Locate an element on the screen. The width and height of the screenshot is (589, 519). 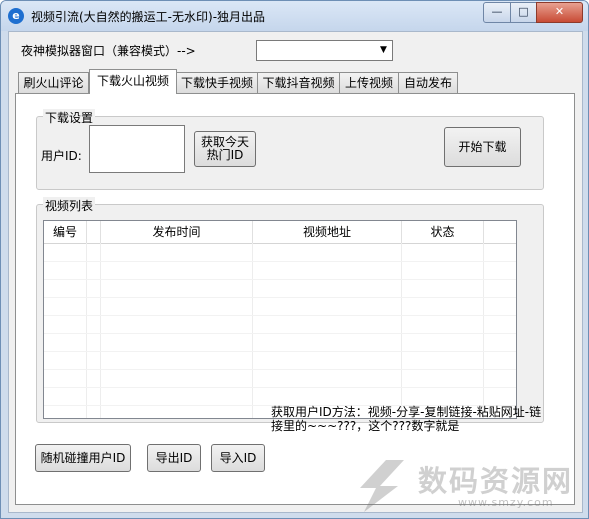
tab-download-kuaishou: 下载快手视频 is located at coordinates (217, 82).